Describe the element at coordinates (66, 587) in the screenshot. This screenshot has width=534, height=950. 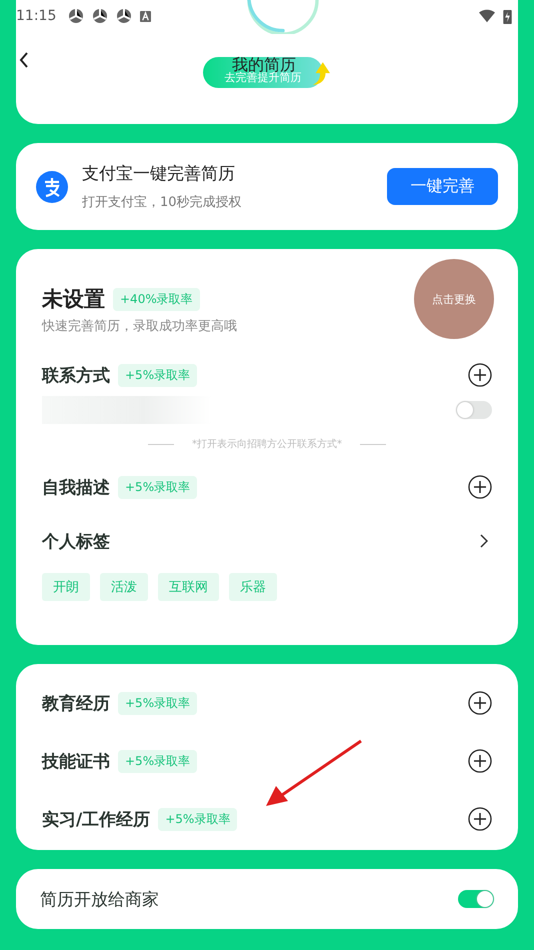
I see `personal-tag: 开朗` at that location.